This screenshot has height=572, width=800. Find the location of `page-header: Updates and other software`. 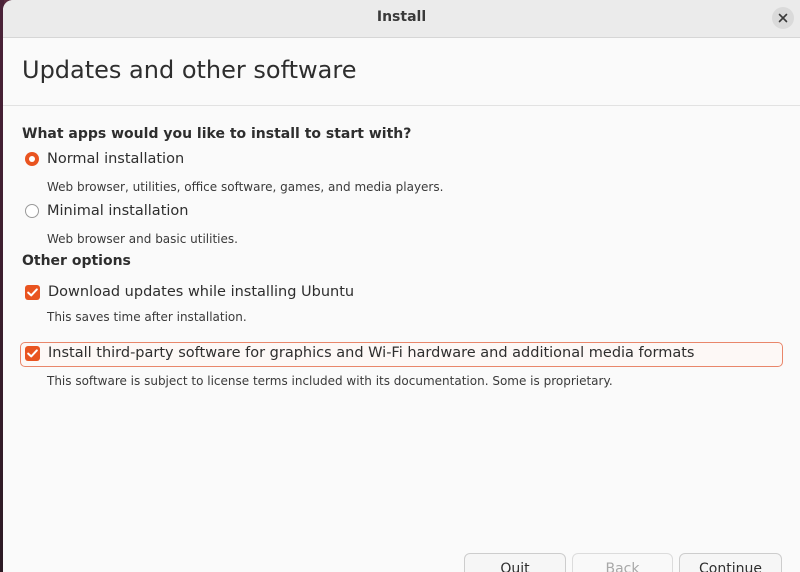

page-header: Updates and other software is located at coordinates (401, 72).